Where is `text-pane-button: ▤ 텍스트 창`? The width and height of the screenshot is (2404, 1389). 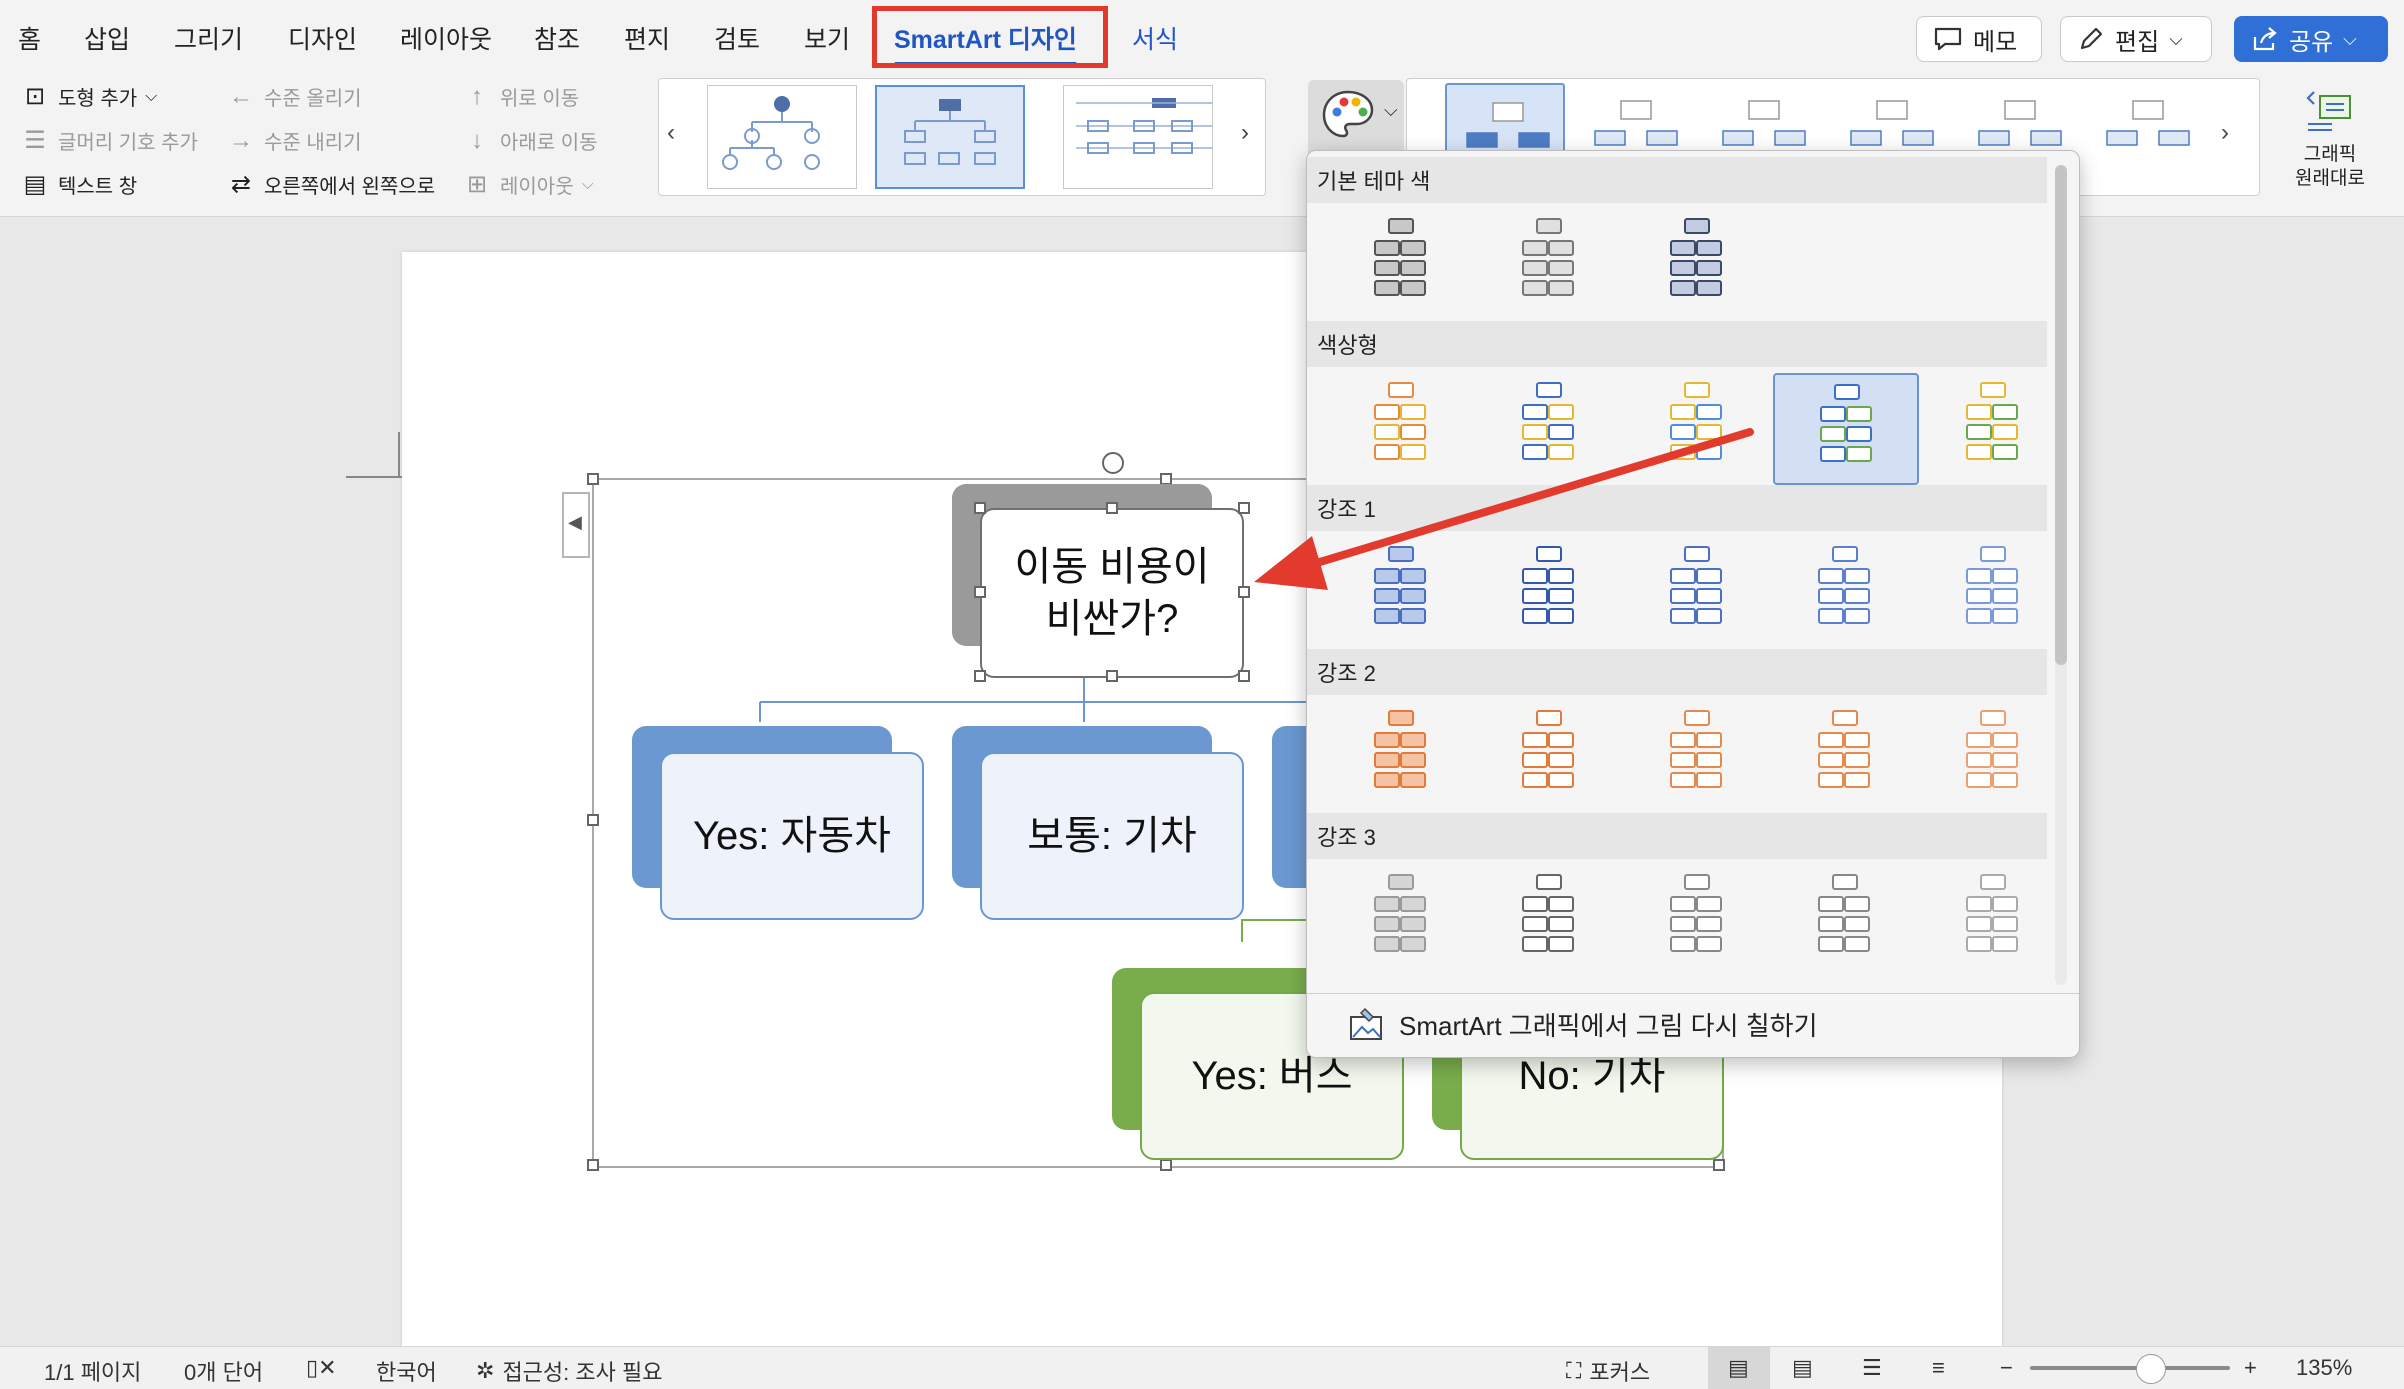
text-pane-button: ▤ 텍스트 창 is located at coordinates (79, 184).